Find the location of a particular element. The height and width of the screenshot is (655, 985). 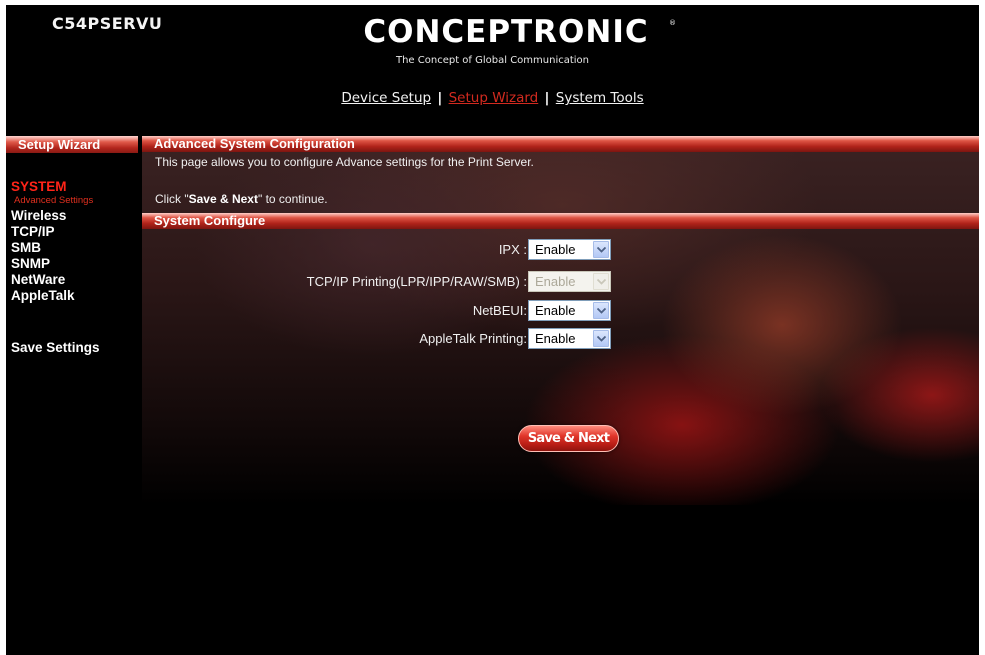

sidebar-item-tcpip: TCP/IP is located at coordinates (33, 231).